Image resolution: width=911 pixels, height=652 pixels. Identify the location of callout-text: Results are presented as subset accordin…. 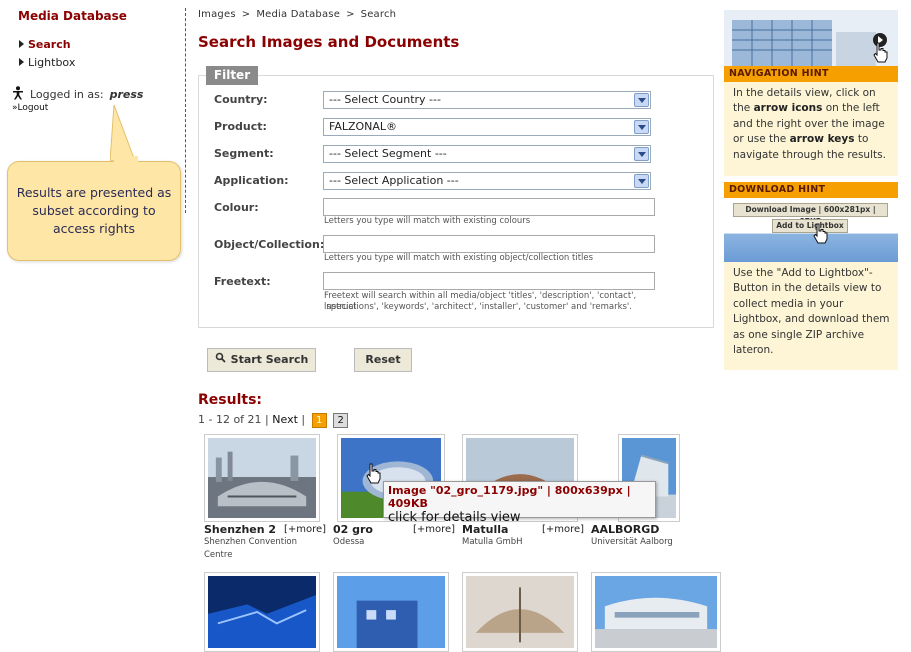
(94, 210).